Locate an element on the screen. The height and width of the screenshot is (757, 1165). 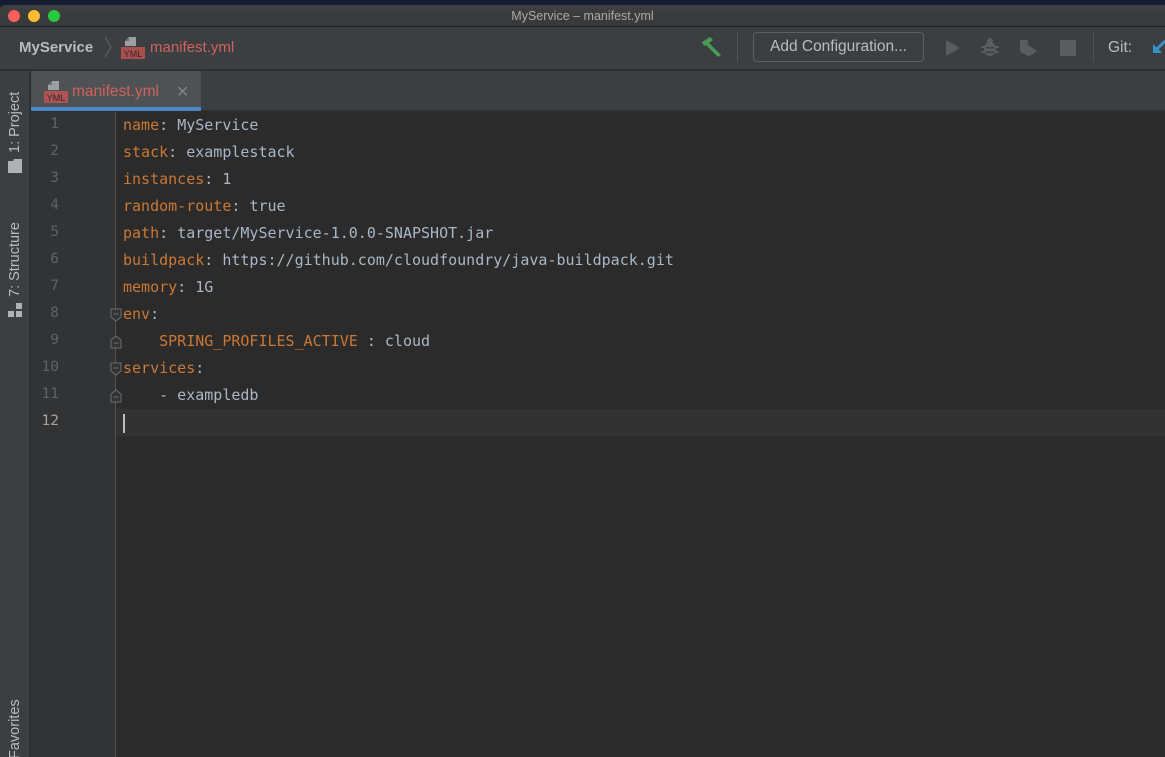
code-line: memory: 1G is located at coordinates (168, 287).